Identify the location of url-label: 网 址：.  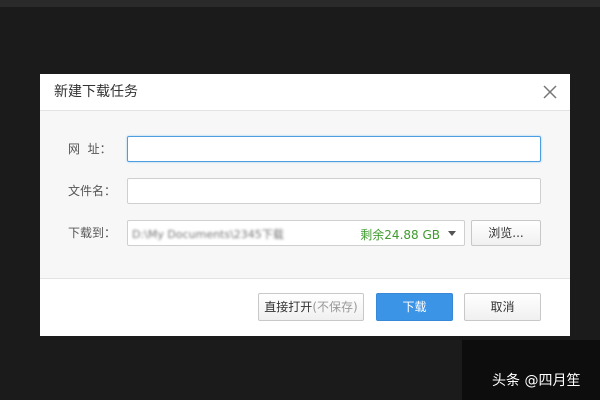
(90, 149).